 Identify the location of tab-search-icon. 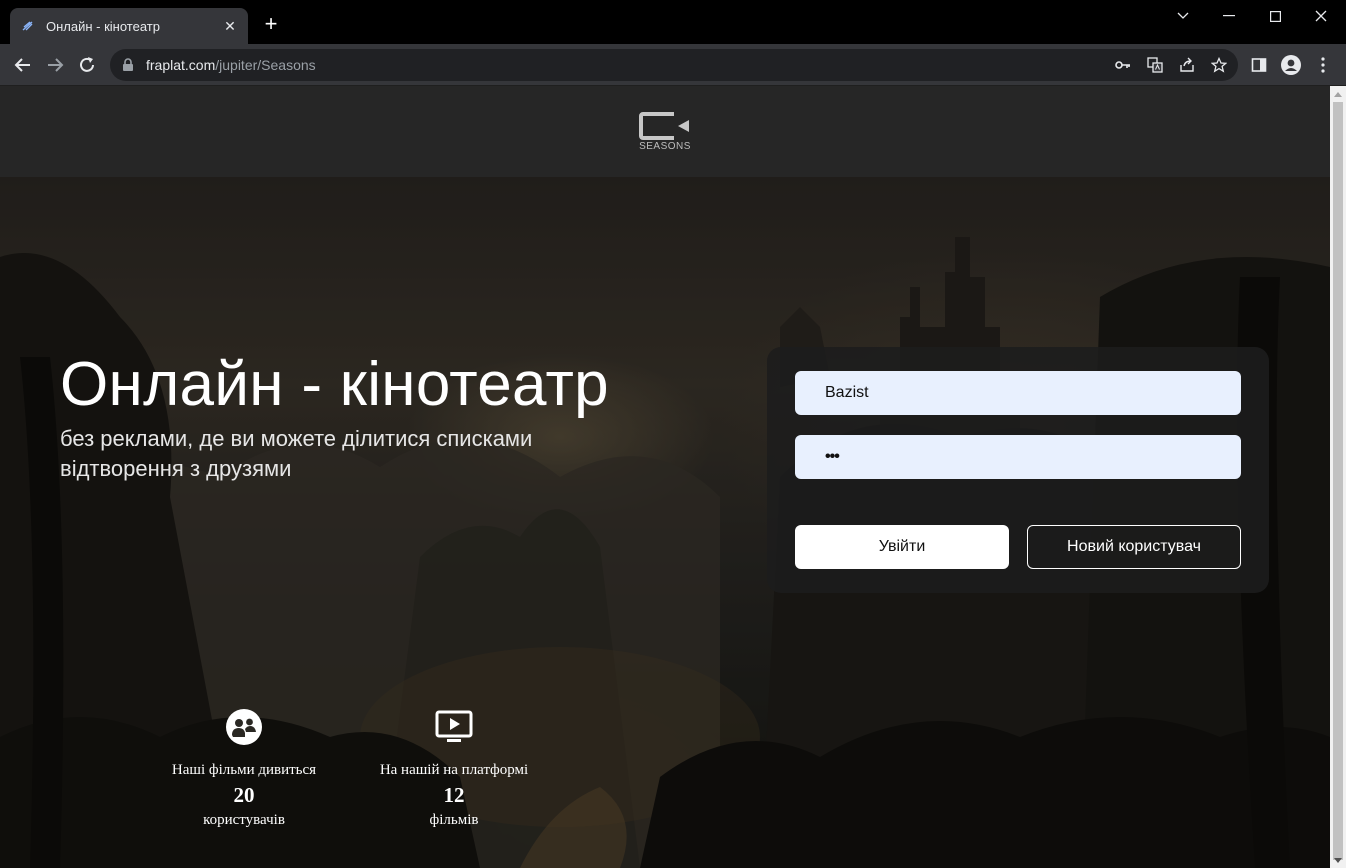
(1183, 16).